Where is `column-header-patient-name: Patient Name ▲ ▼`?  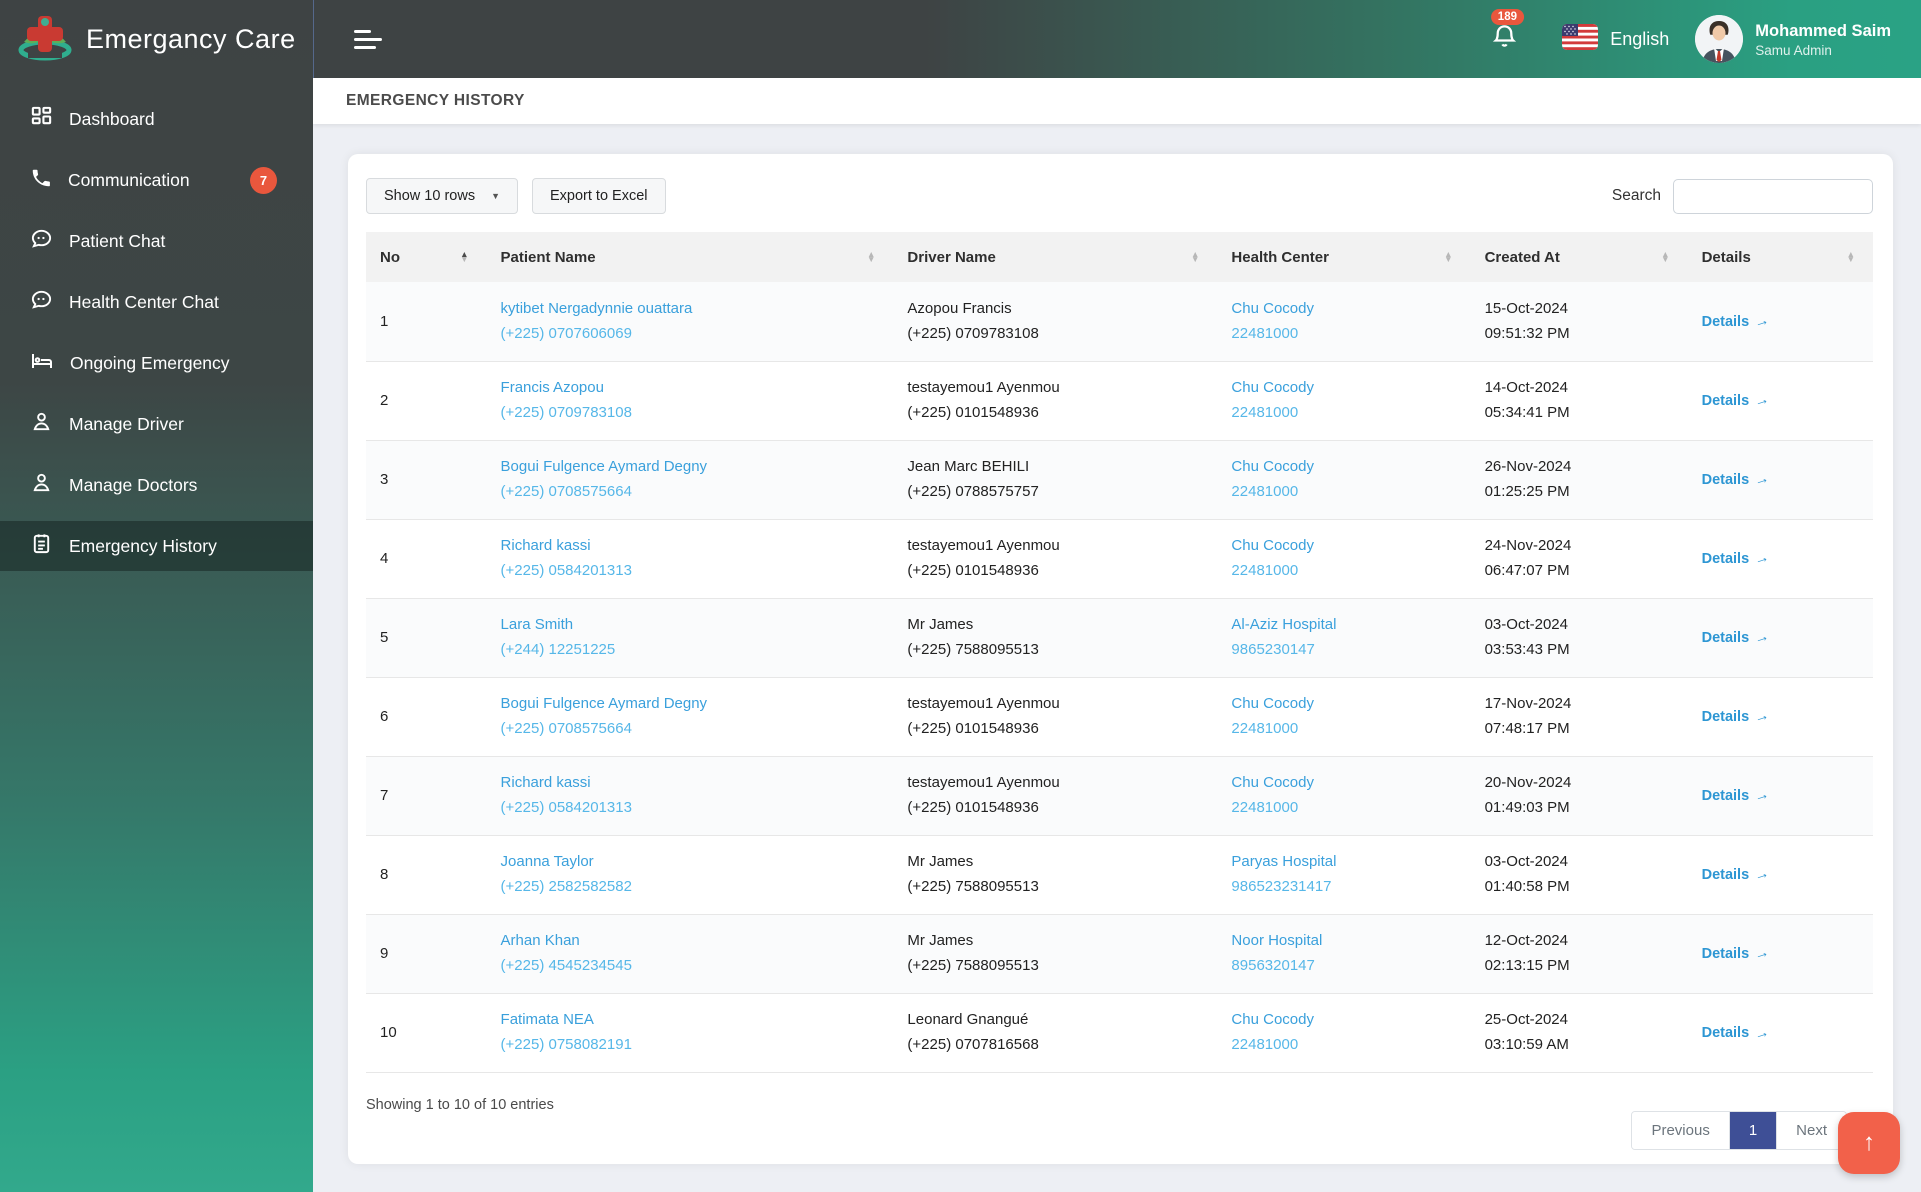 column-header-patient-name: Patient Name ▲ ▼ is located at coordinates (690, 257).